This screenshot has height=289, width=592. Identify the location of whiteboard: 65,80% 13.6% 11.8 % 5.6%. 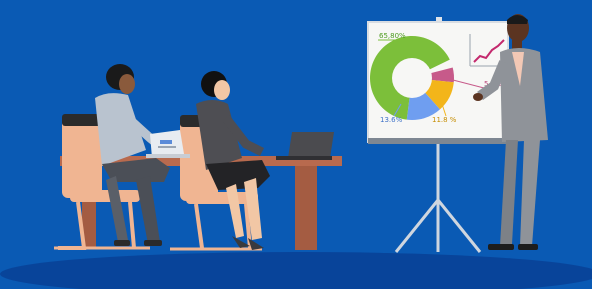
(438, 82).